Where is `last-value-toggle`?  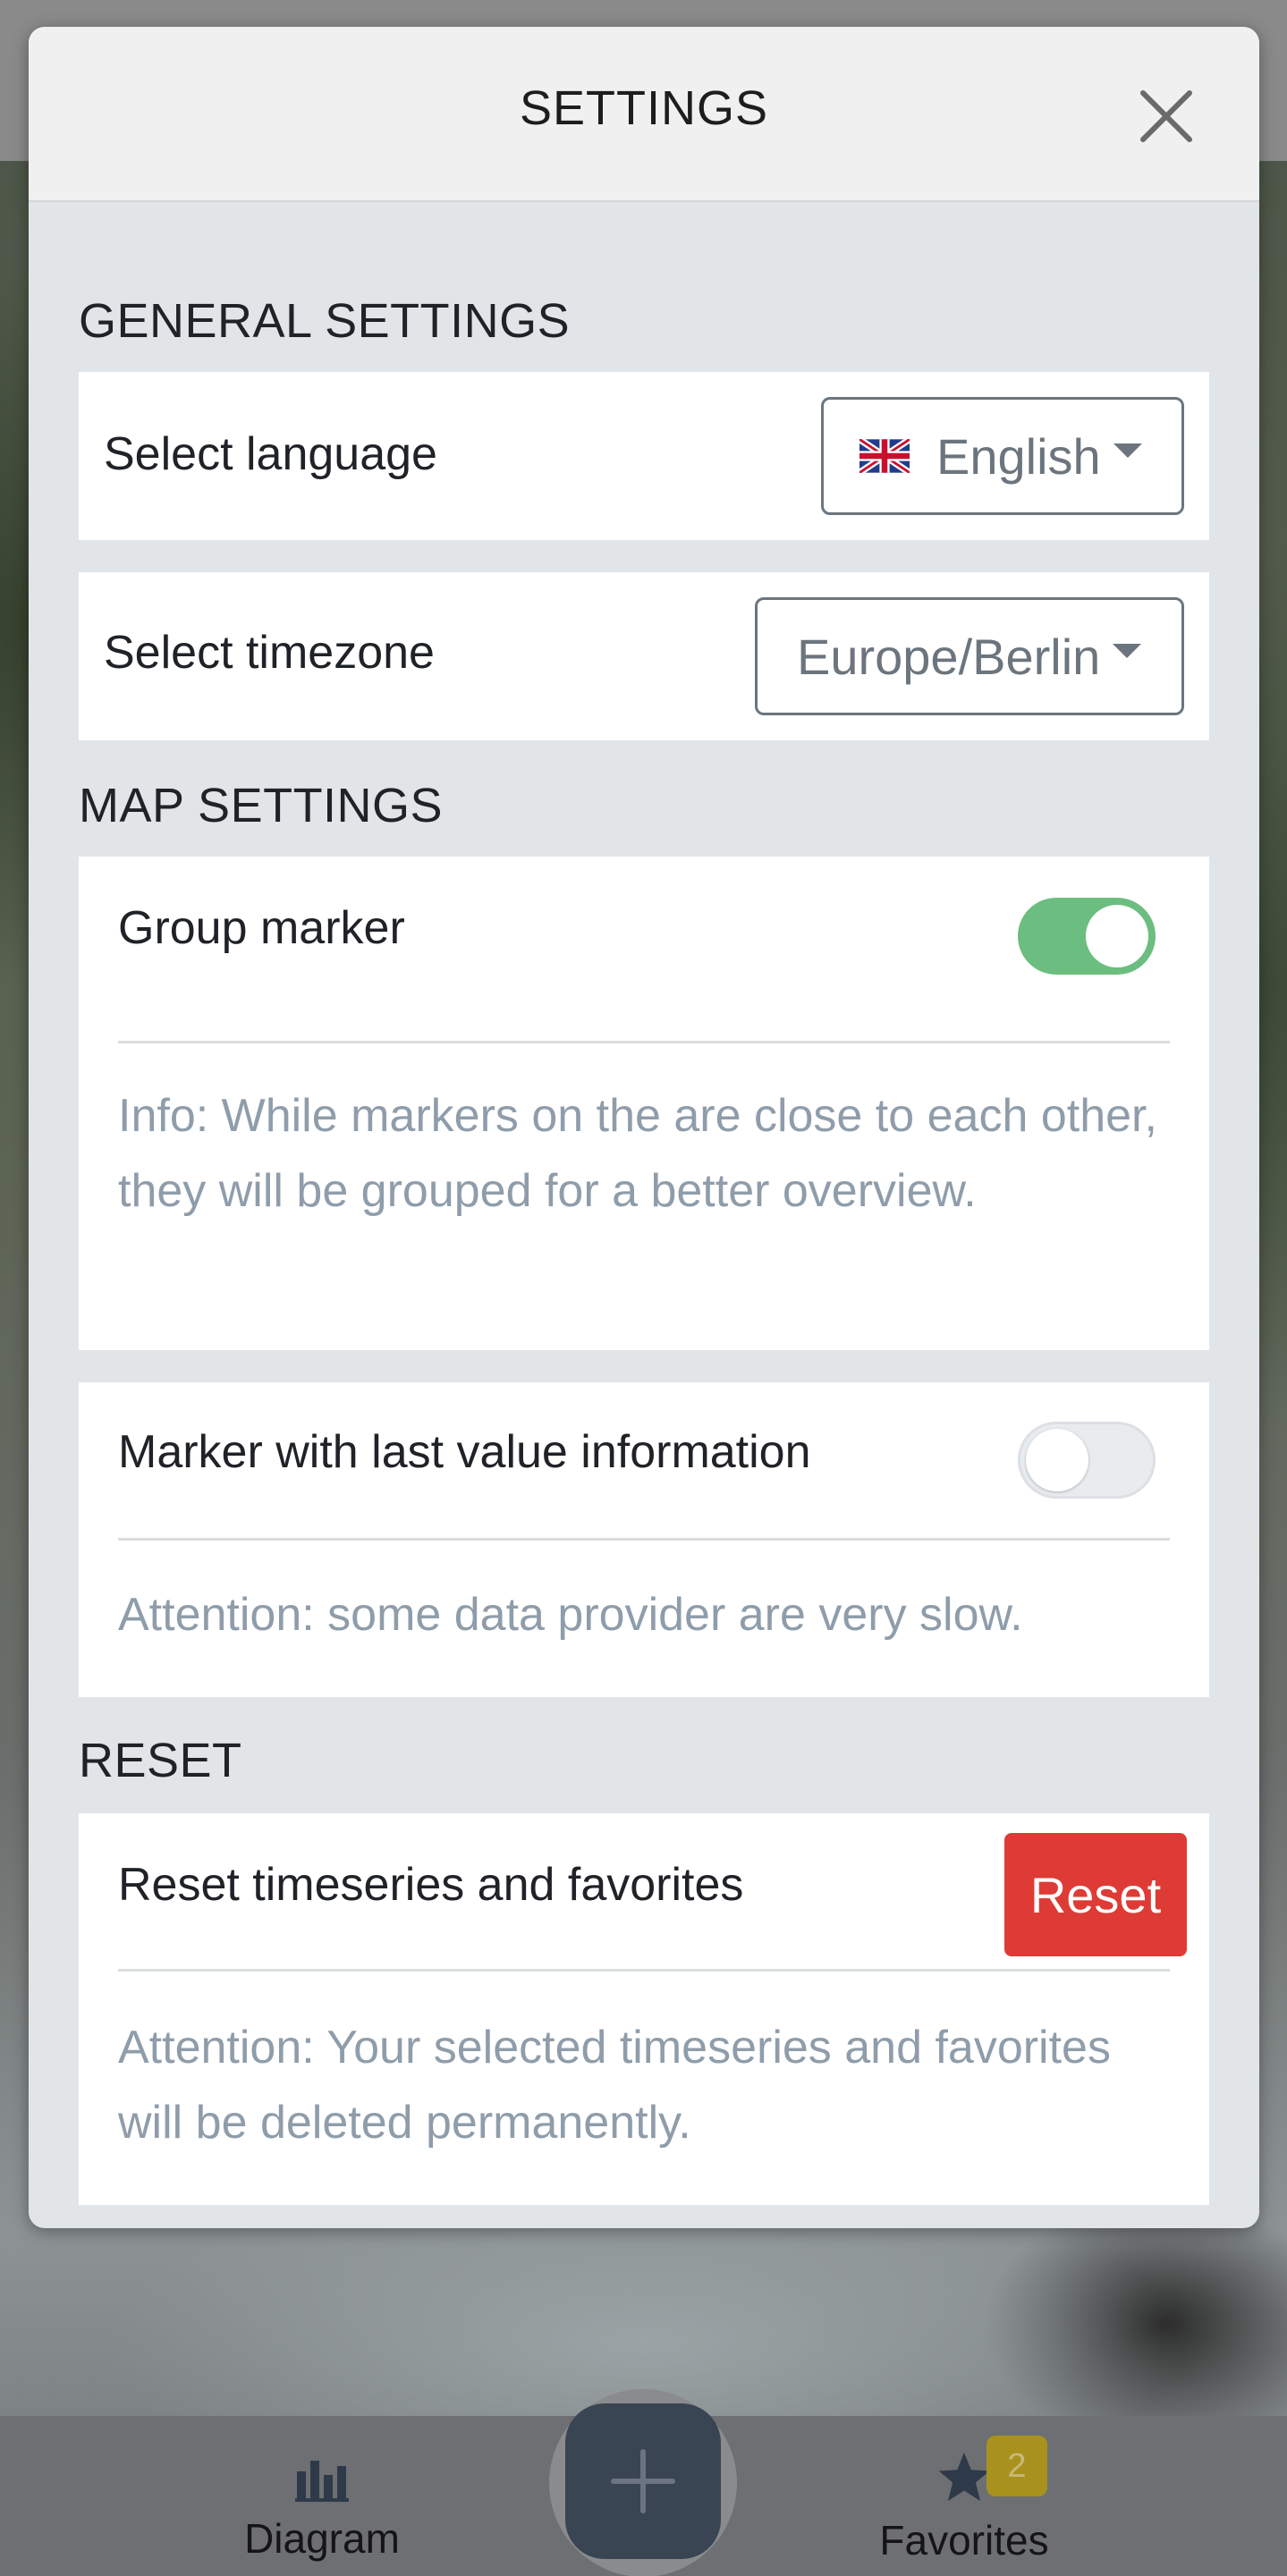 last-value-toggle is located at coordinates (1087, 1460).